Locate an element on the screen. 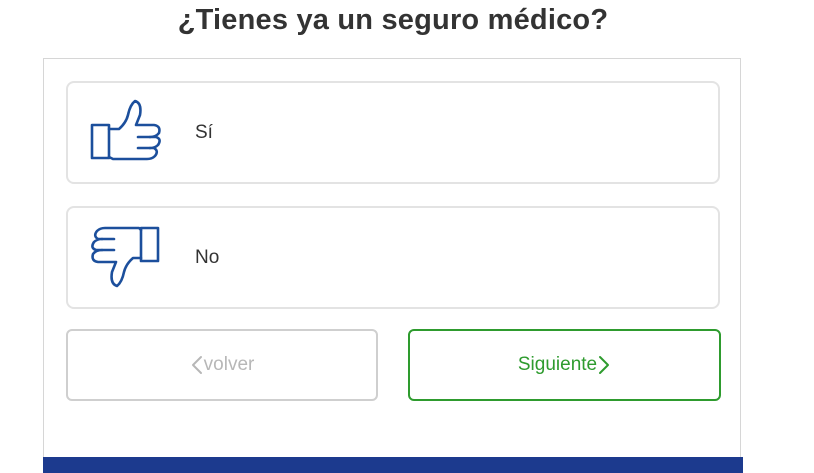  next-button: Siguiente is located at coordinates (564, 365).